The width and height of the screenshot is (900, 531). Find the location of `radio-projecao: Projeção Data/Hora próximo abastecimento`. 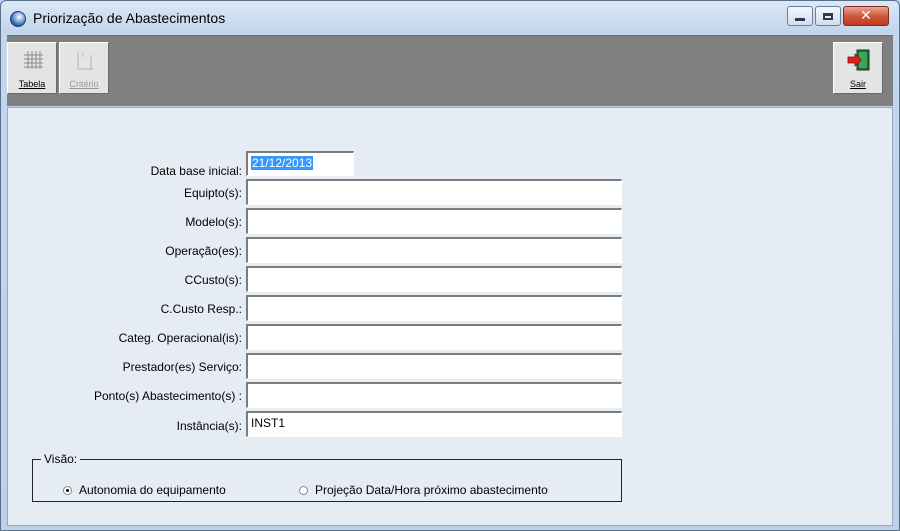

radio-projecao: Projeção Data/Hora próximo abastecimento is located at coordinates (423, 490).